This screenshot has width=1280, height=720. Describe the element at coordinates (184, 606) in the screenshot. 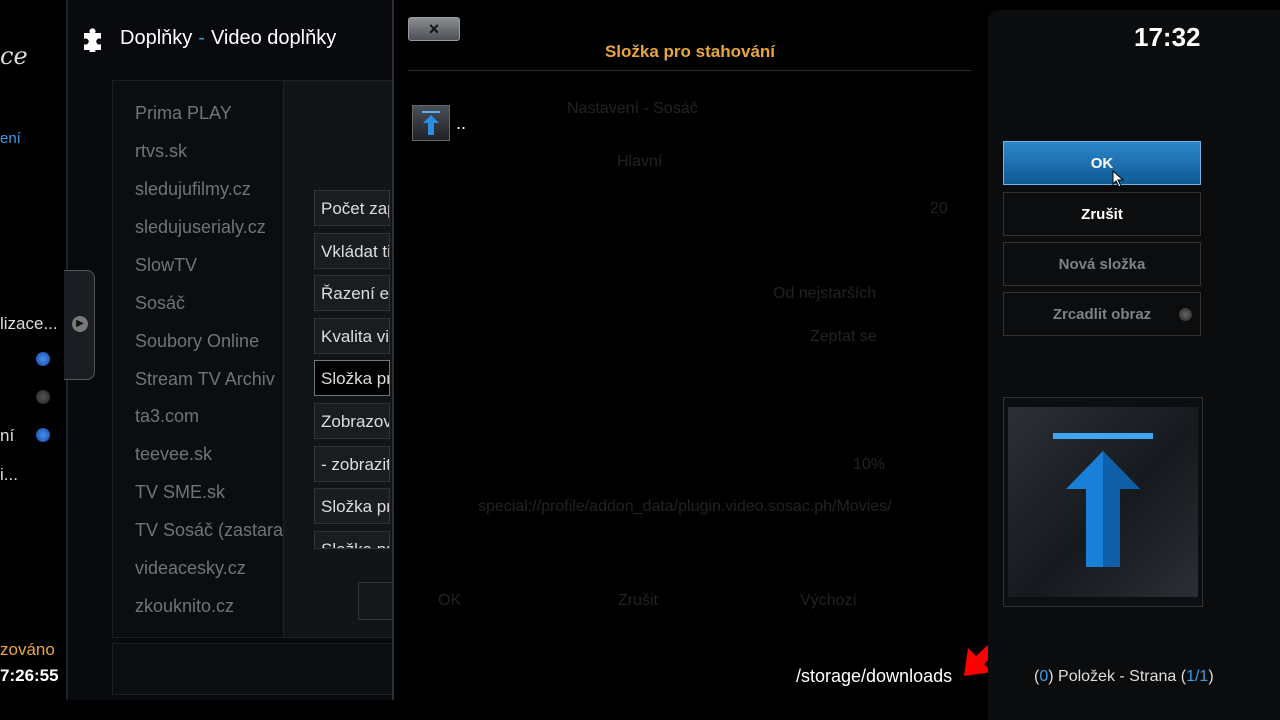

I see `list-item: zkouknito.cz` at that location.